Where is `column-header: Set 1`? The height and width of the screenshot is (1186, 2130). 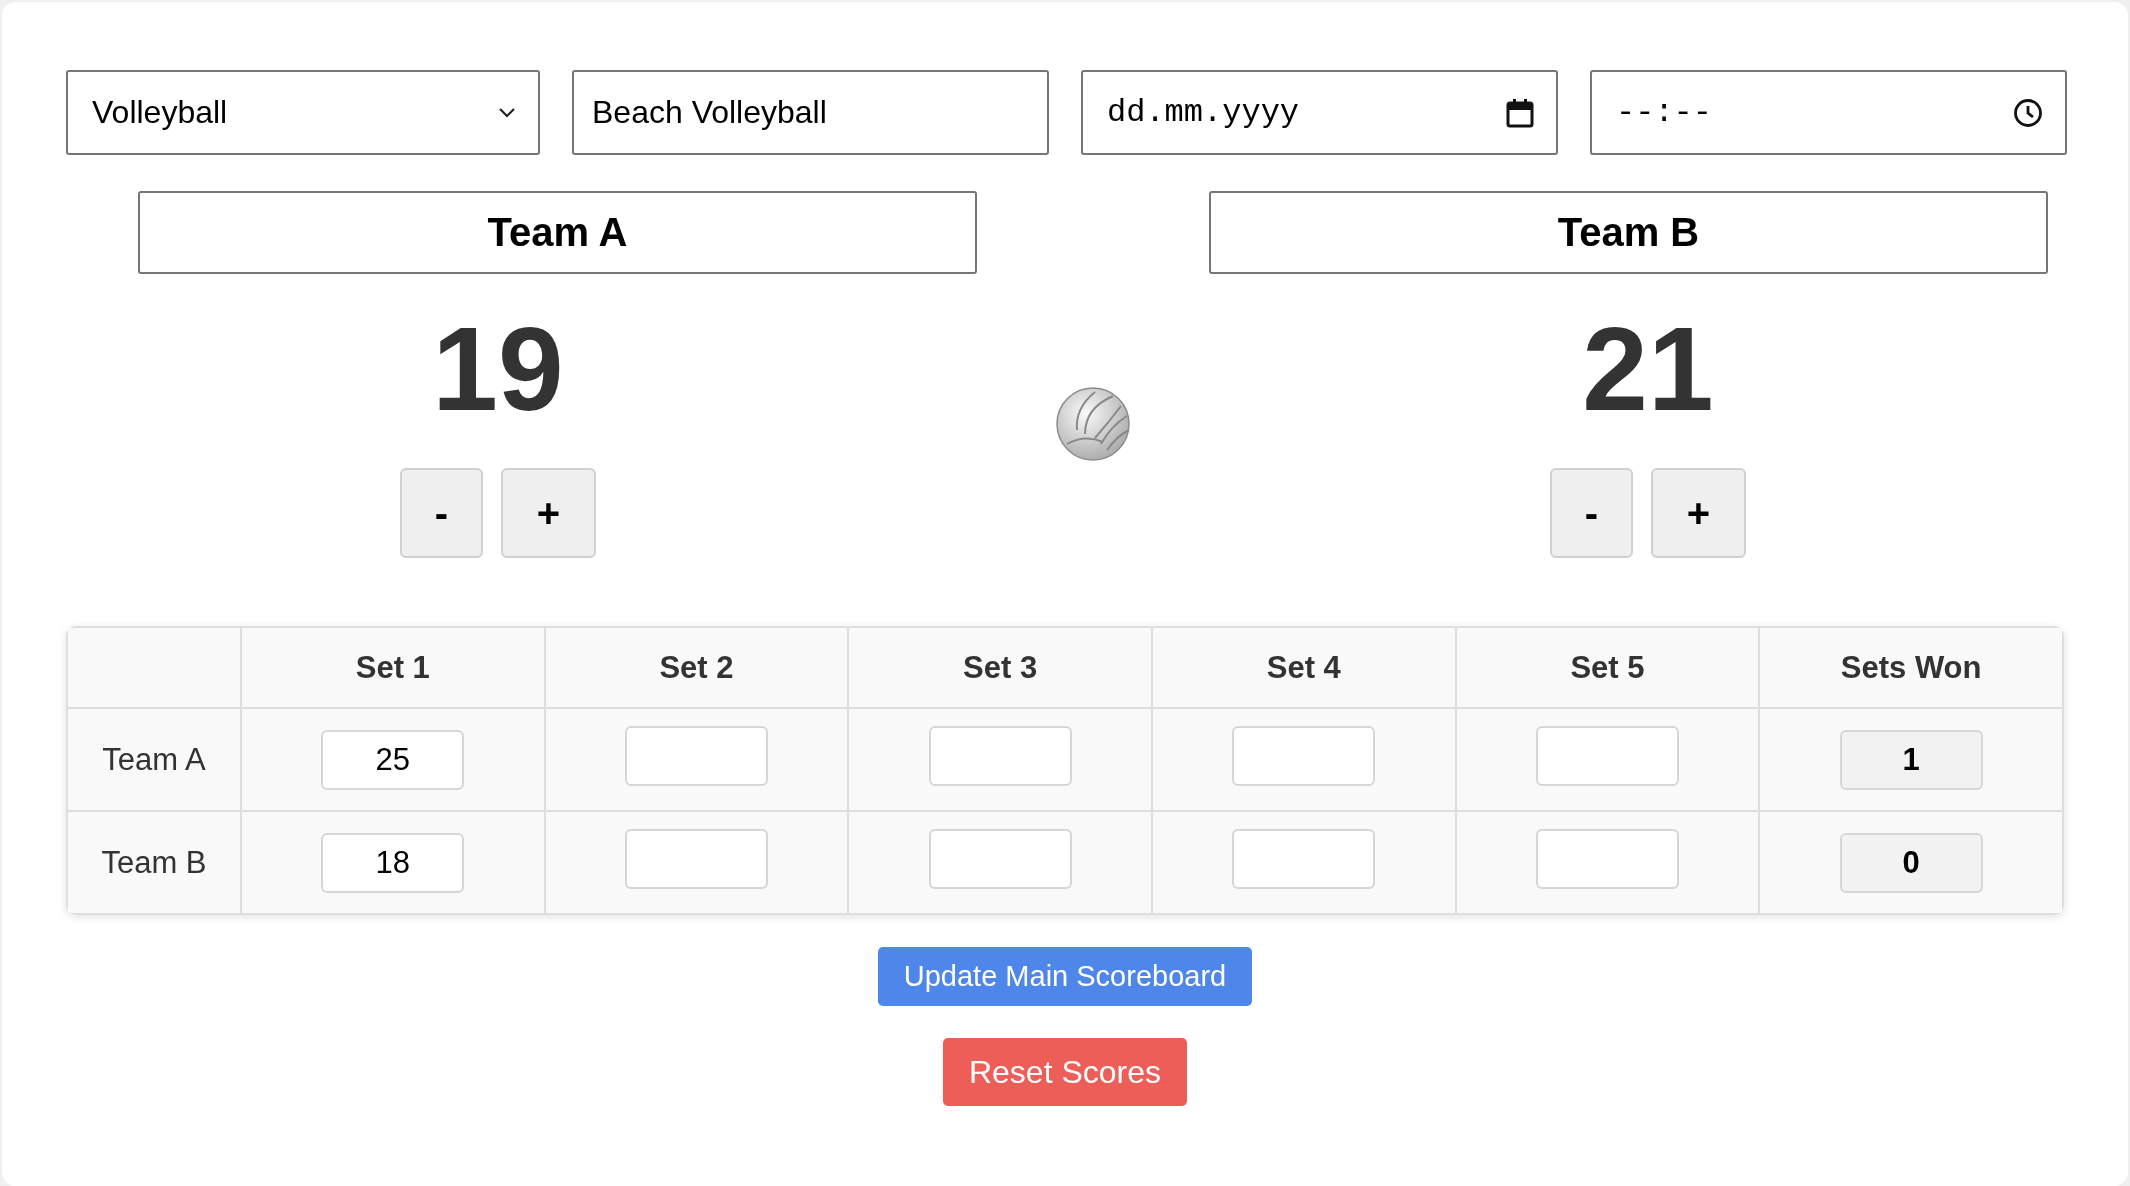
column-header: Set 1 is located at coordinates (393, 667).